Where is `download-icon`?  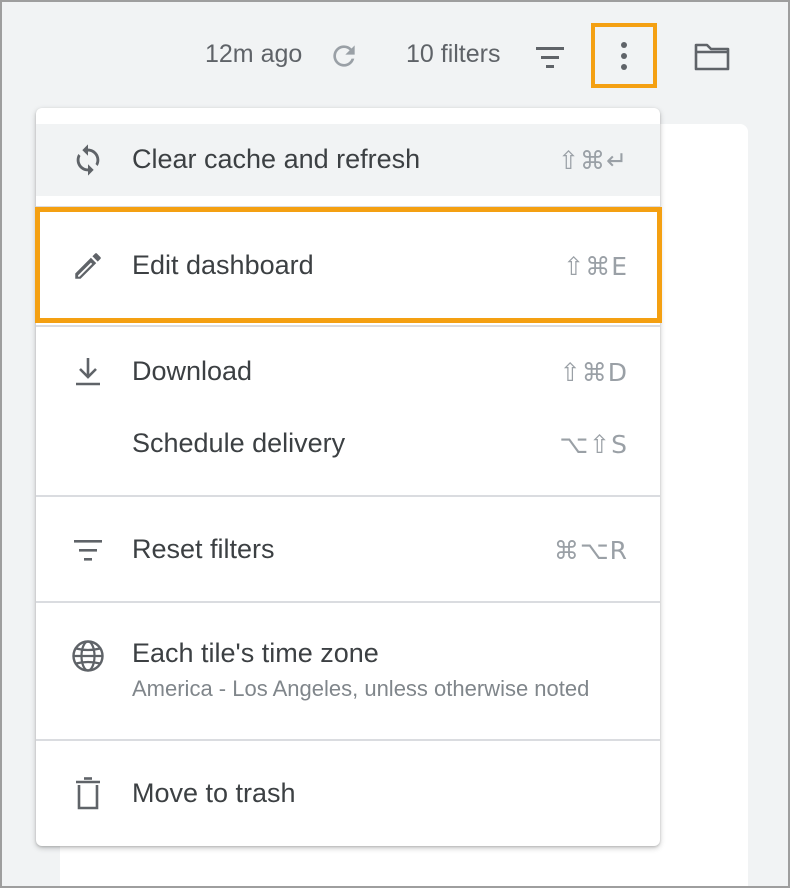 download-icon is located at coordinates (88, 372).